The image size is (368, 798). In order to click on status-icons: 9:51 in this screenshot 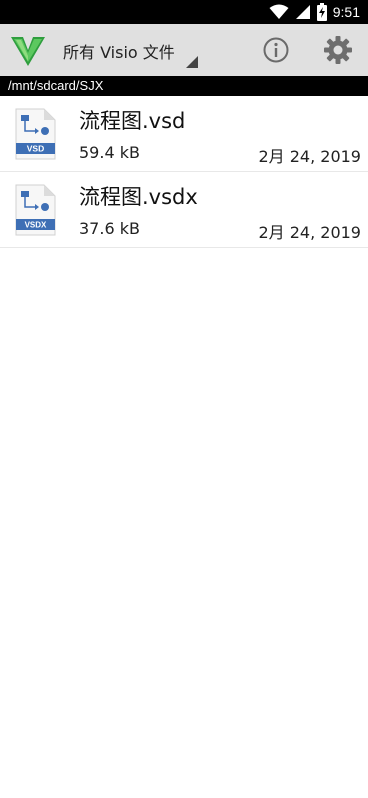, I will do `click(314, 12)`.